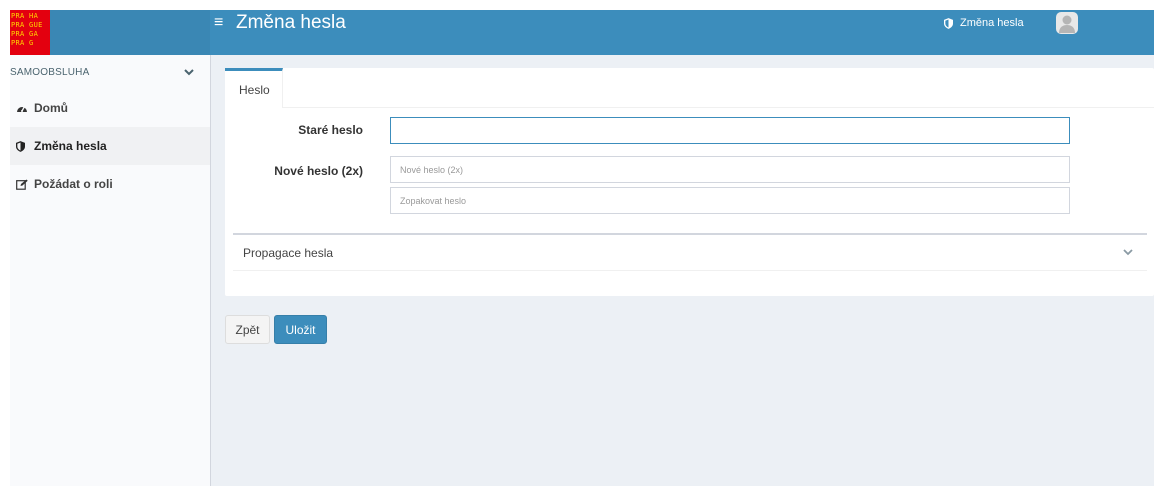 This screenshot has width=1154, height=486. Describe the element at coordinates (254, 88) in the screenshot. I see `tab-password: Heslo` at that location.